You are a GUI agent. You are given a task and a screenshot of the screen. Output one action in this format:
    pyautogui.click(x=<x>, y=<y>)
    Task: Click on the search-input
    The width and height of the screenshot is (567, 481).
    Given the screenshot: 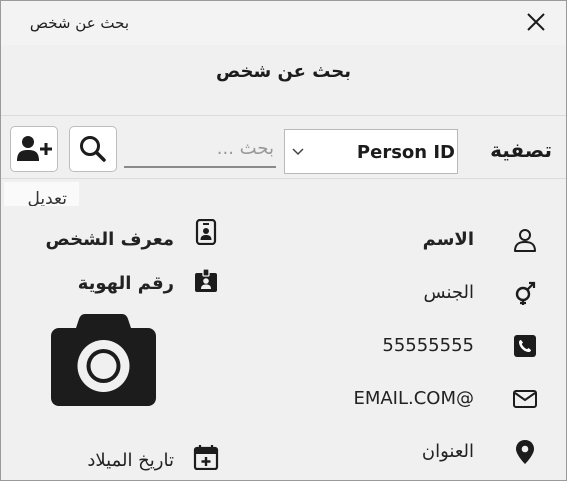 What is the action you would take?
    pyautogui.click(x=200, y=149)
    